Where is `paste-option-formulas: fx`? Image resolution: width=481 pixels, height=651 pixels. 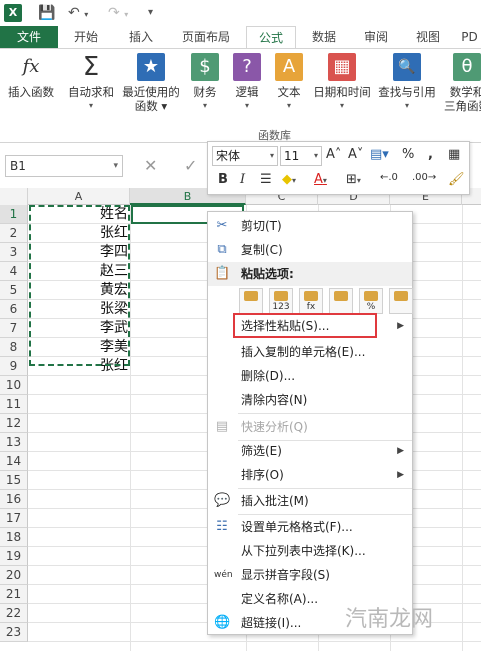
paste-option-formulas: fx is located at coordinates (311, 301).